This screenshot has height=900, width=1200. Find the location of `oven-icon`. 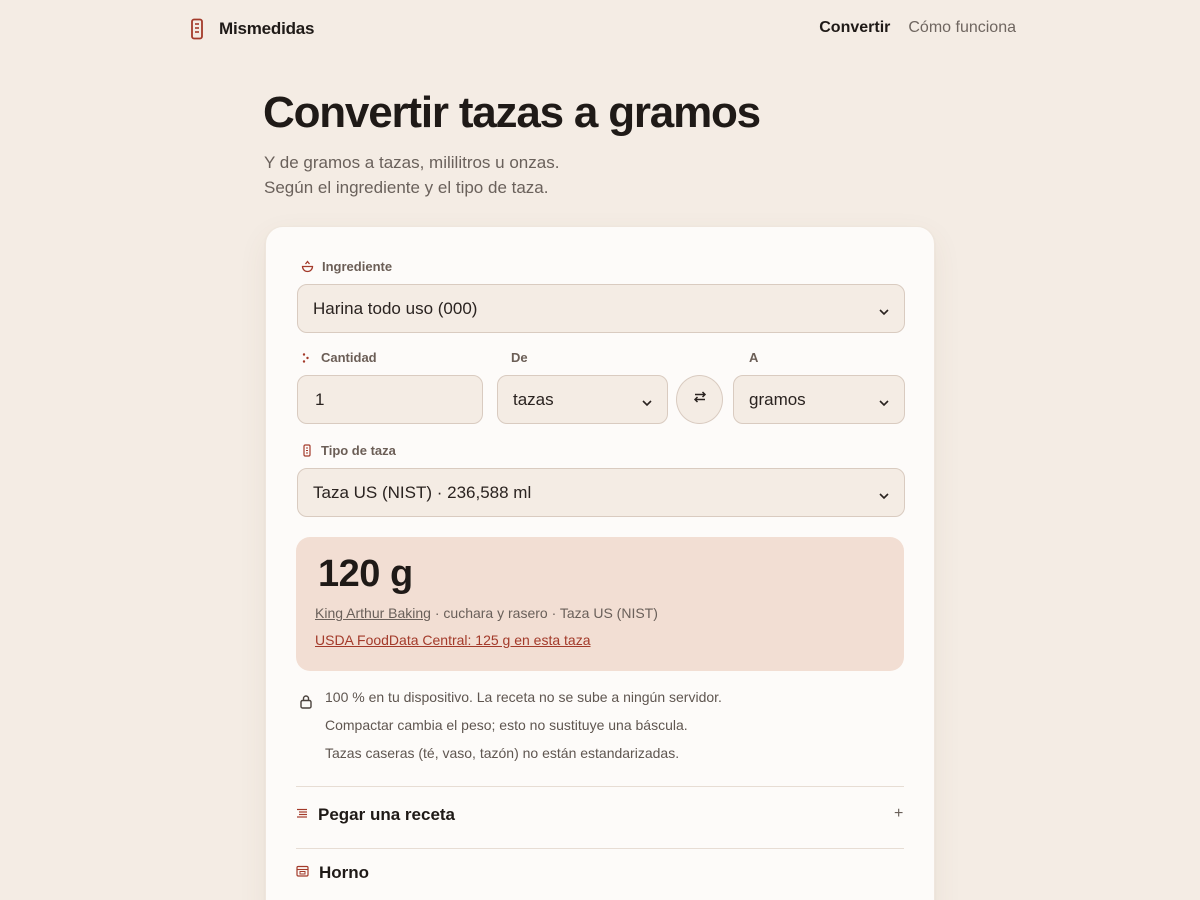

oven-icon is located at coordinates (302, 873).